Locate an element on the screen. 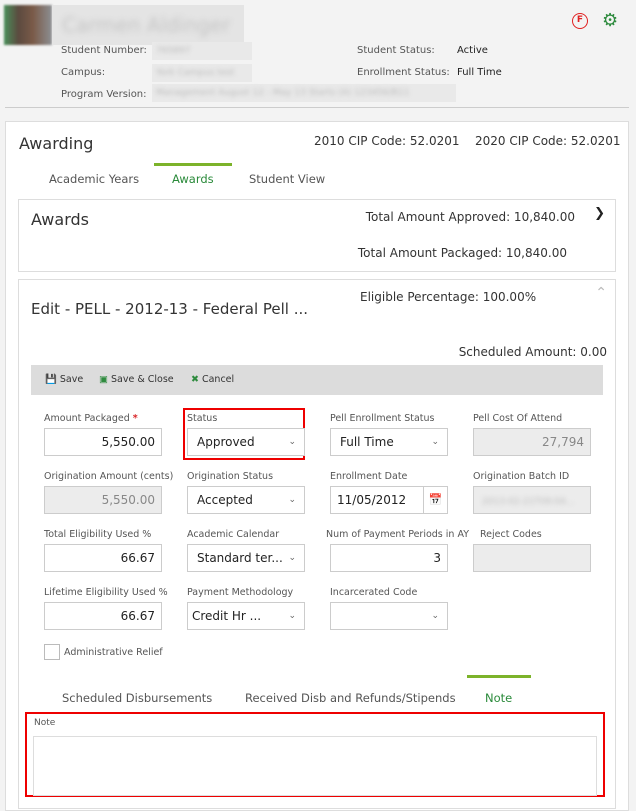 This screenshot has width=636, height=811. pell-enrollment-status-select: Full Time ⌄ is located at coordinates (389, 442).